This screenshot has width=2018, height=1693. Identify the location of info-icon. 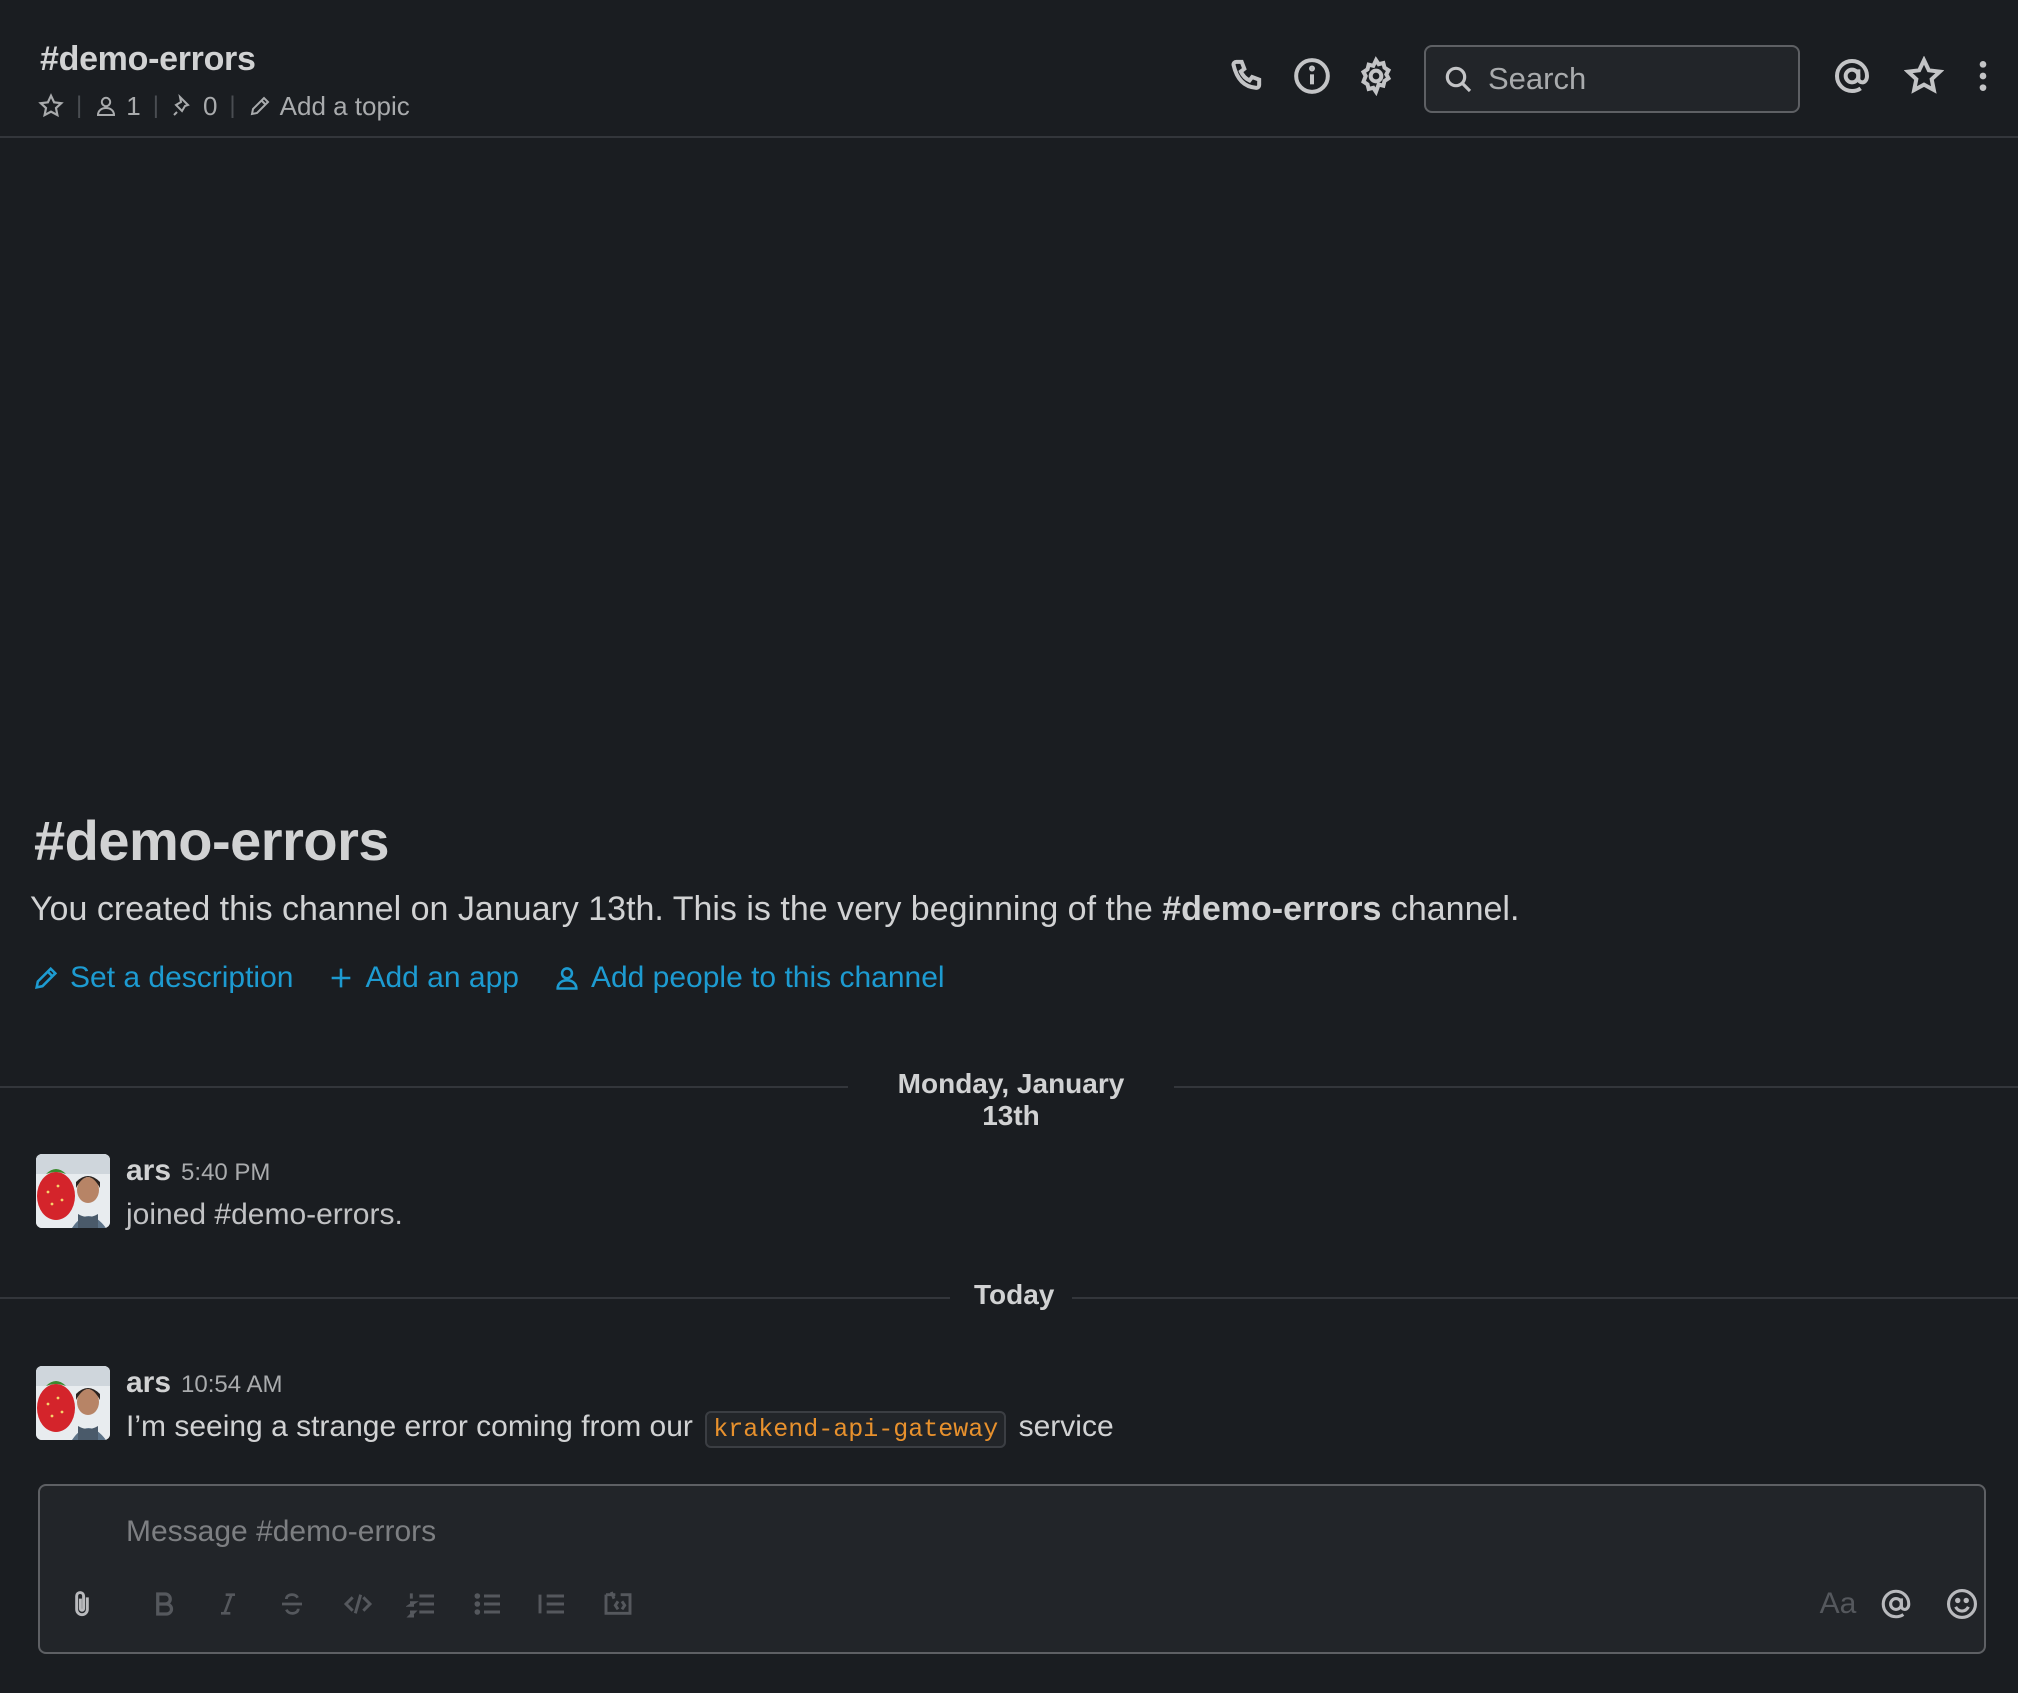
(1312, 76).